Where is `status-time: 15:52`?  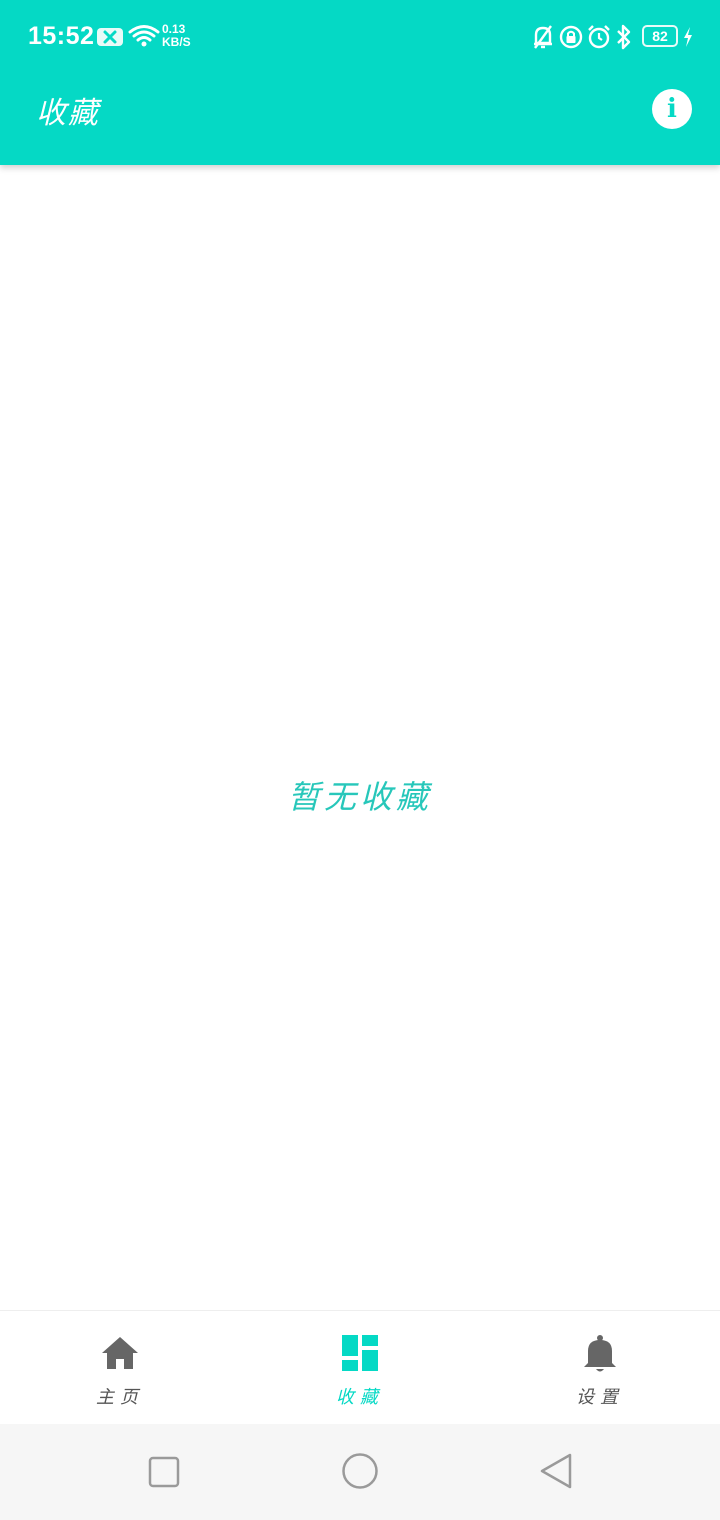 status-time: 15:52 is located at coordinates (61, 36).